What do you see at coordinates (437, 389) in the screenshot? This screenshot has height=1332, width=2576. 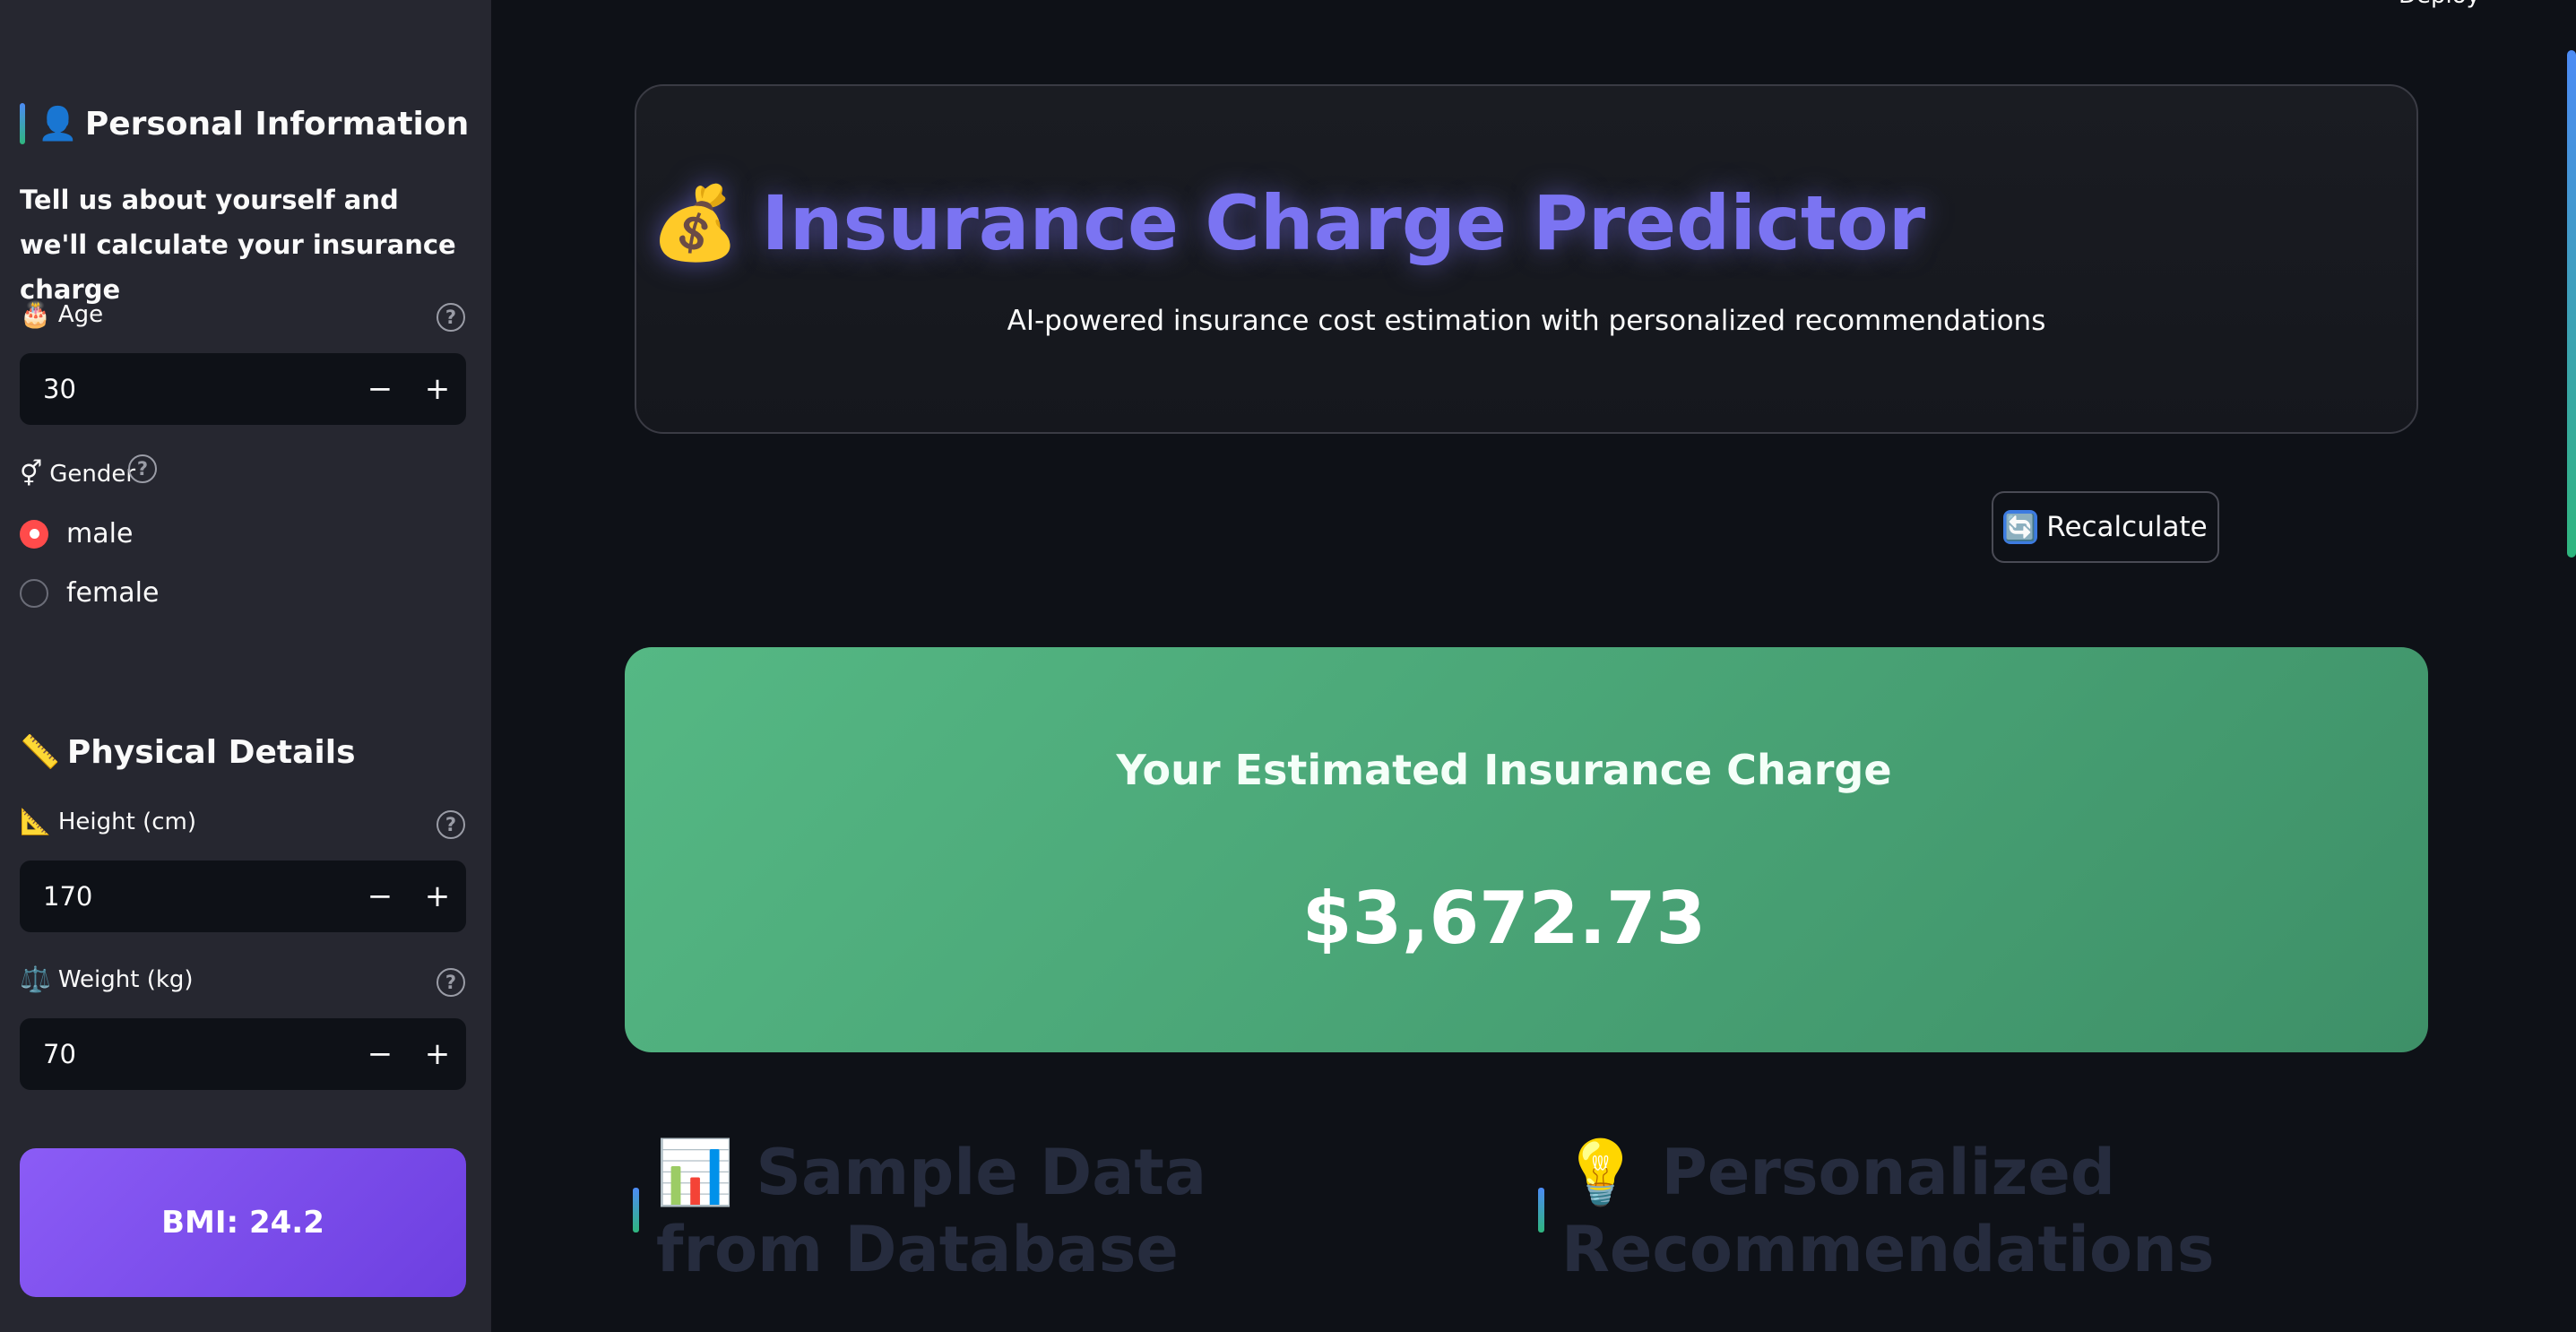 I see `age-increment-button: +` at bounding box center [437, 389].